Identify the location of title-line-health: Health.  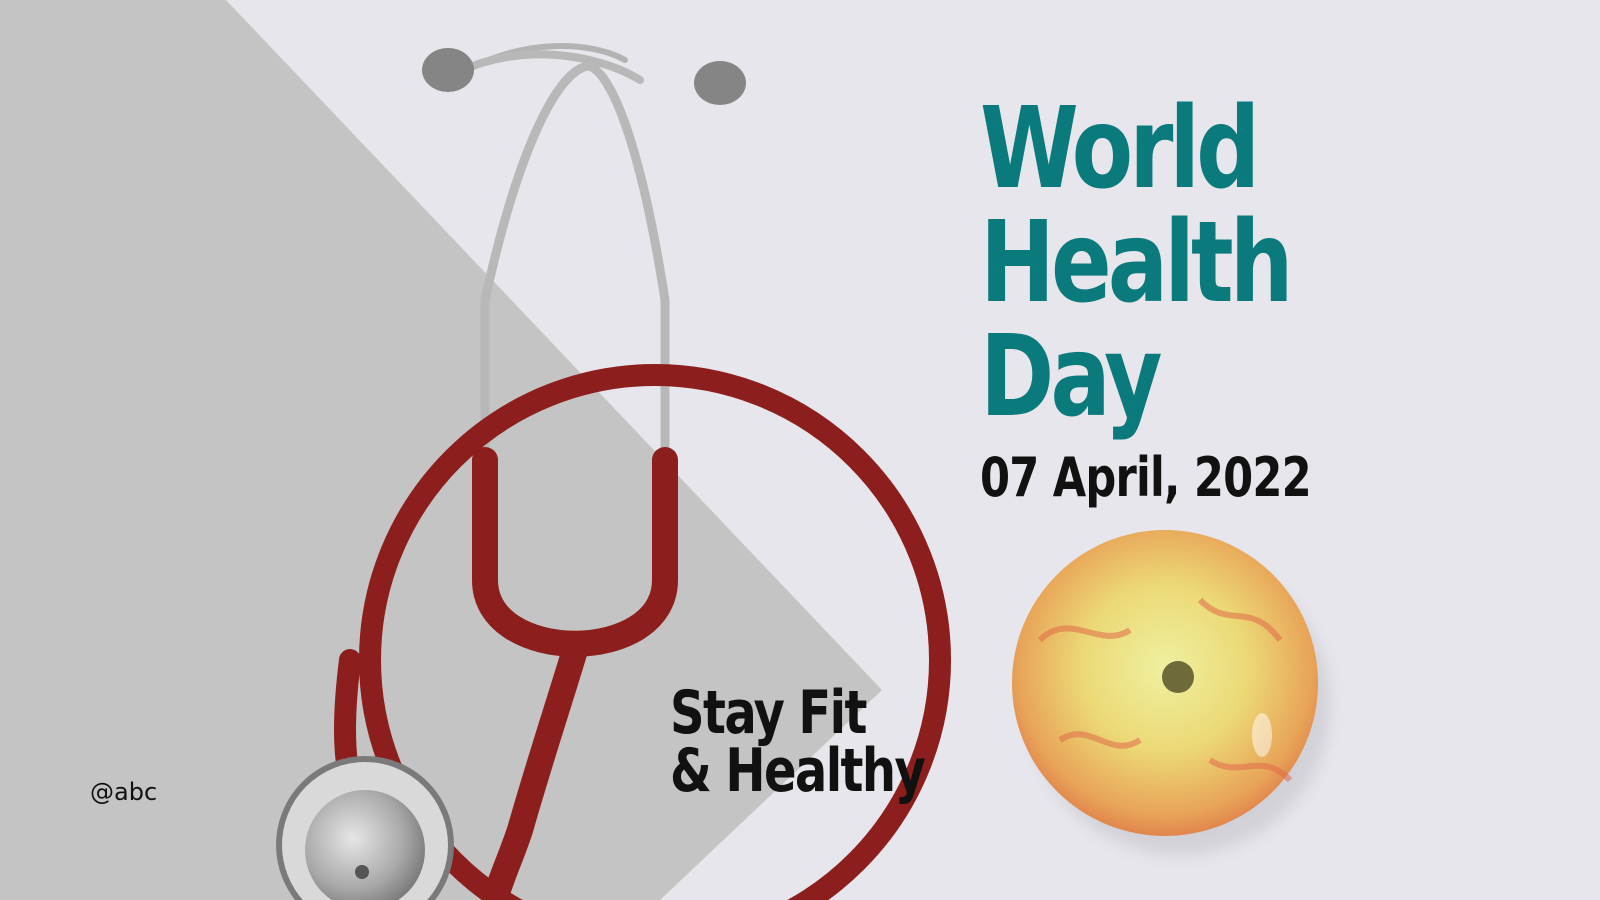
(1137, 263).